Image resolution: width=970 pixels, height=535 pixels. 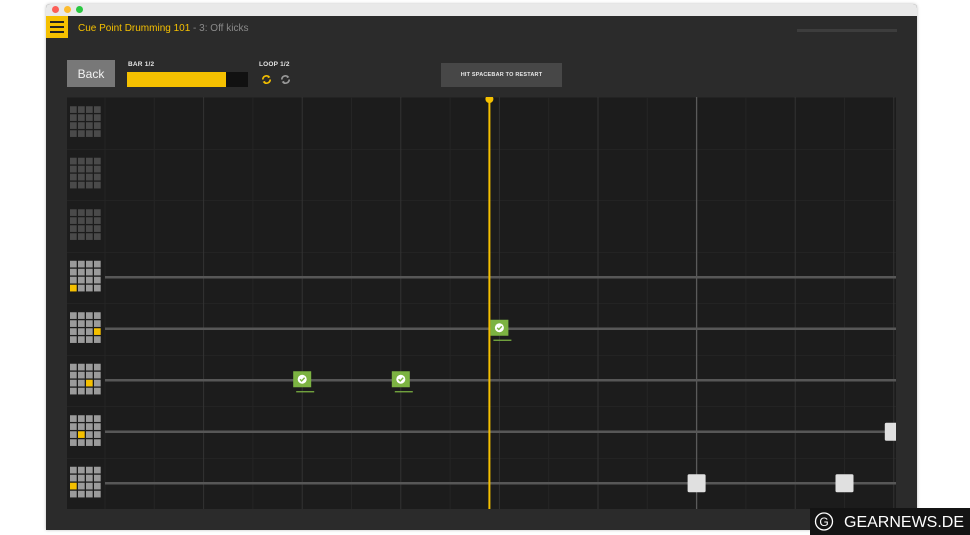 I want to click on restart-button: HIT SPACEBAR TO RESTART, so click(x=501, y=75).